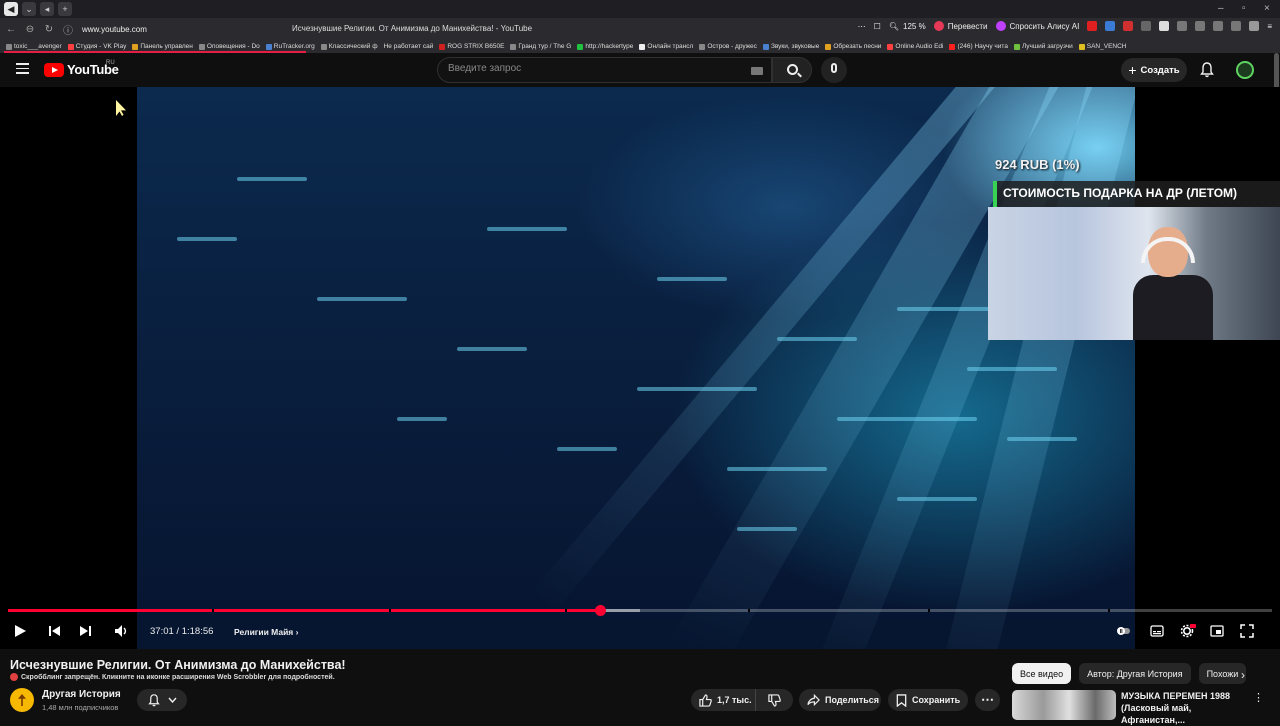 This screenshot has height=726, width=1280. What do you see at coordinates (640, 9) in the screenshot?
I see `browser-tab-strip: ◀ ⌄ ◂ + – ▫ ×` at bounding box center [640, 9].